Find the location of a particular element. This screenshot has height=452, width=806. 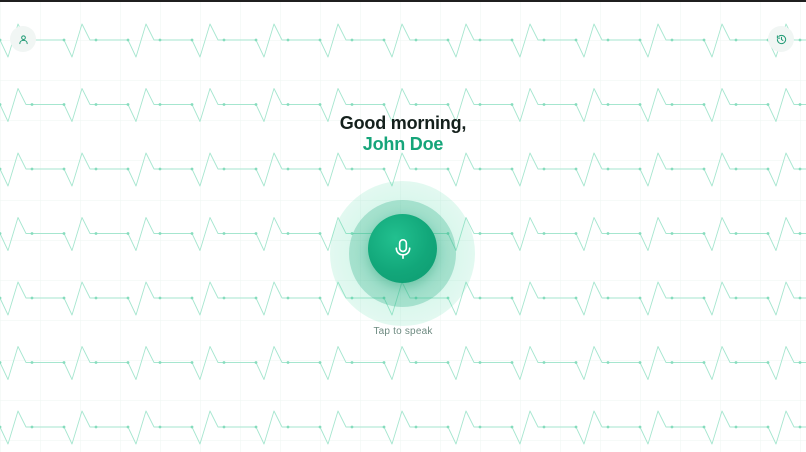

tap-to-speak-hint: Tap to speak is located at coordinates (403, 331).